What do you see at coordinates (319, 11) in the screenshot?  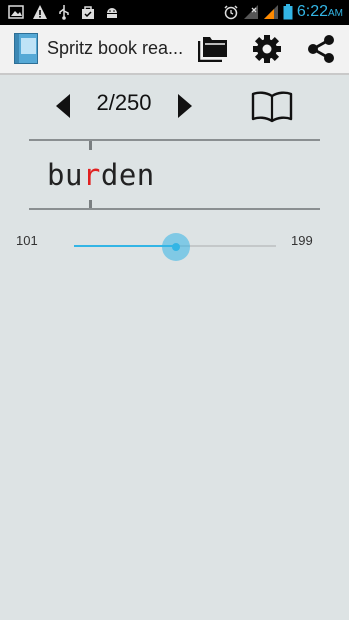 I see `clock: 6:22AM` at bounding box center [319, 11].